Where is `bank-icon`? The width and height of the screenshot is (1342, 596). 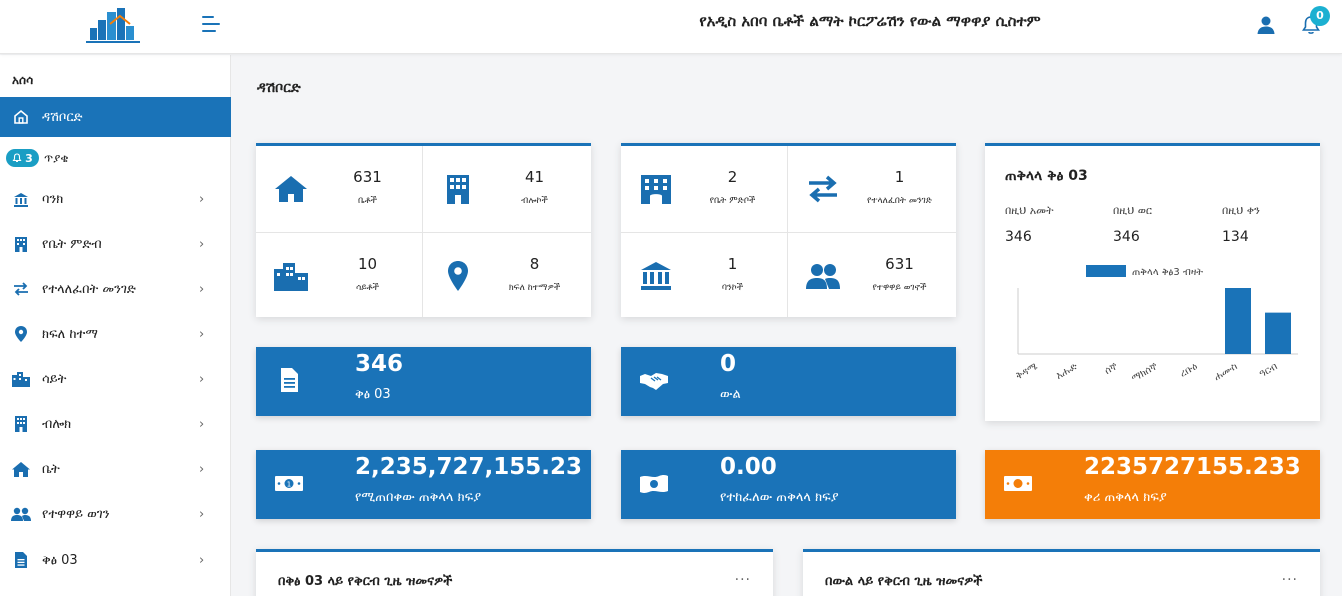 bank-icon is located at coordinates (656, 276).